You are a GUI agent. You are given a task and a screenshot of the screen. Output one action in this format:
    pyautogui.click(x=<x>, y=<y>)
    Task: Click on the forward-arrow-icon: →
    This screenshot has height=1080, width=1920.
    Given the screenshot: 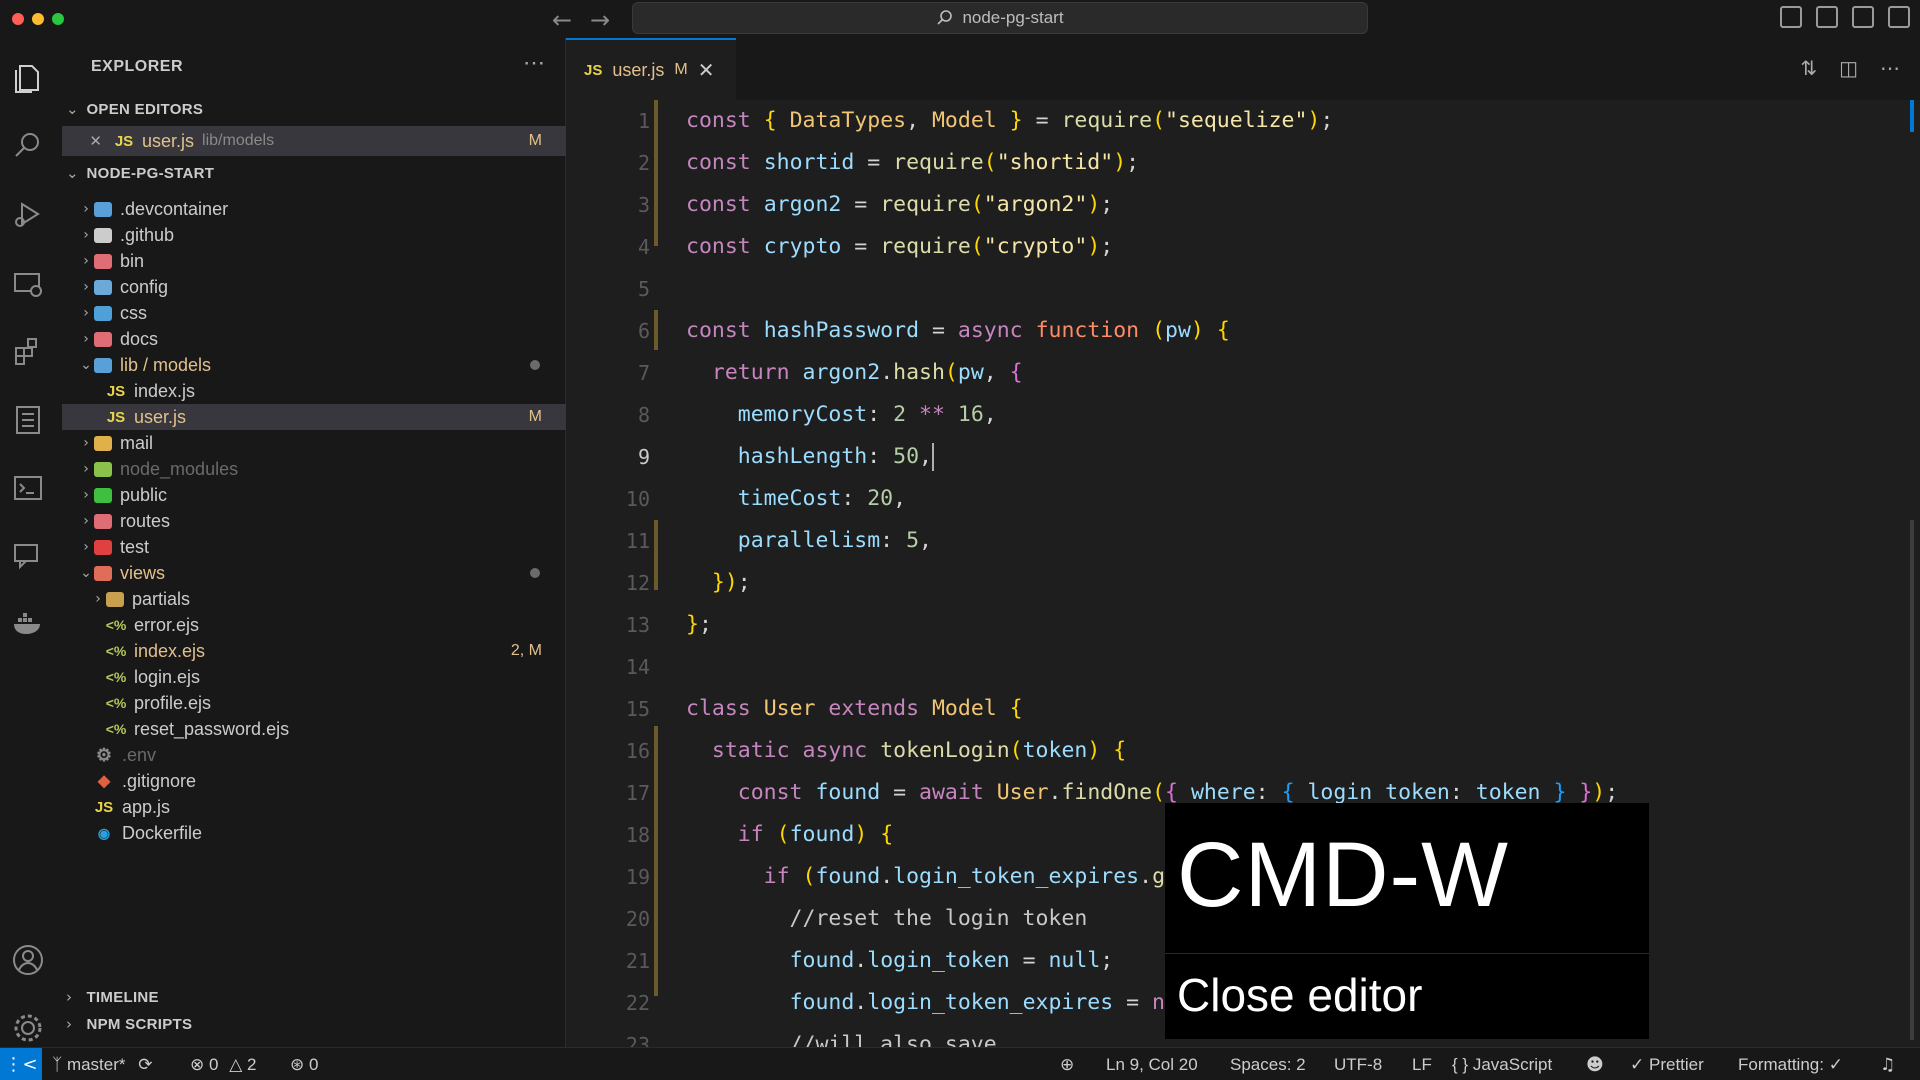 What is the action you would take?
    pyautogui.click(x=600, y=20)
    